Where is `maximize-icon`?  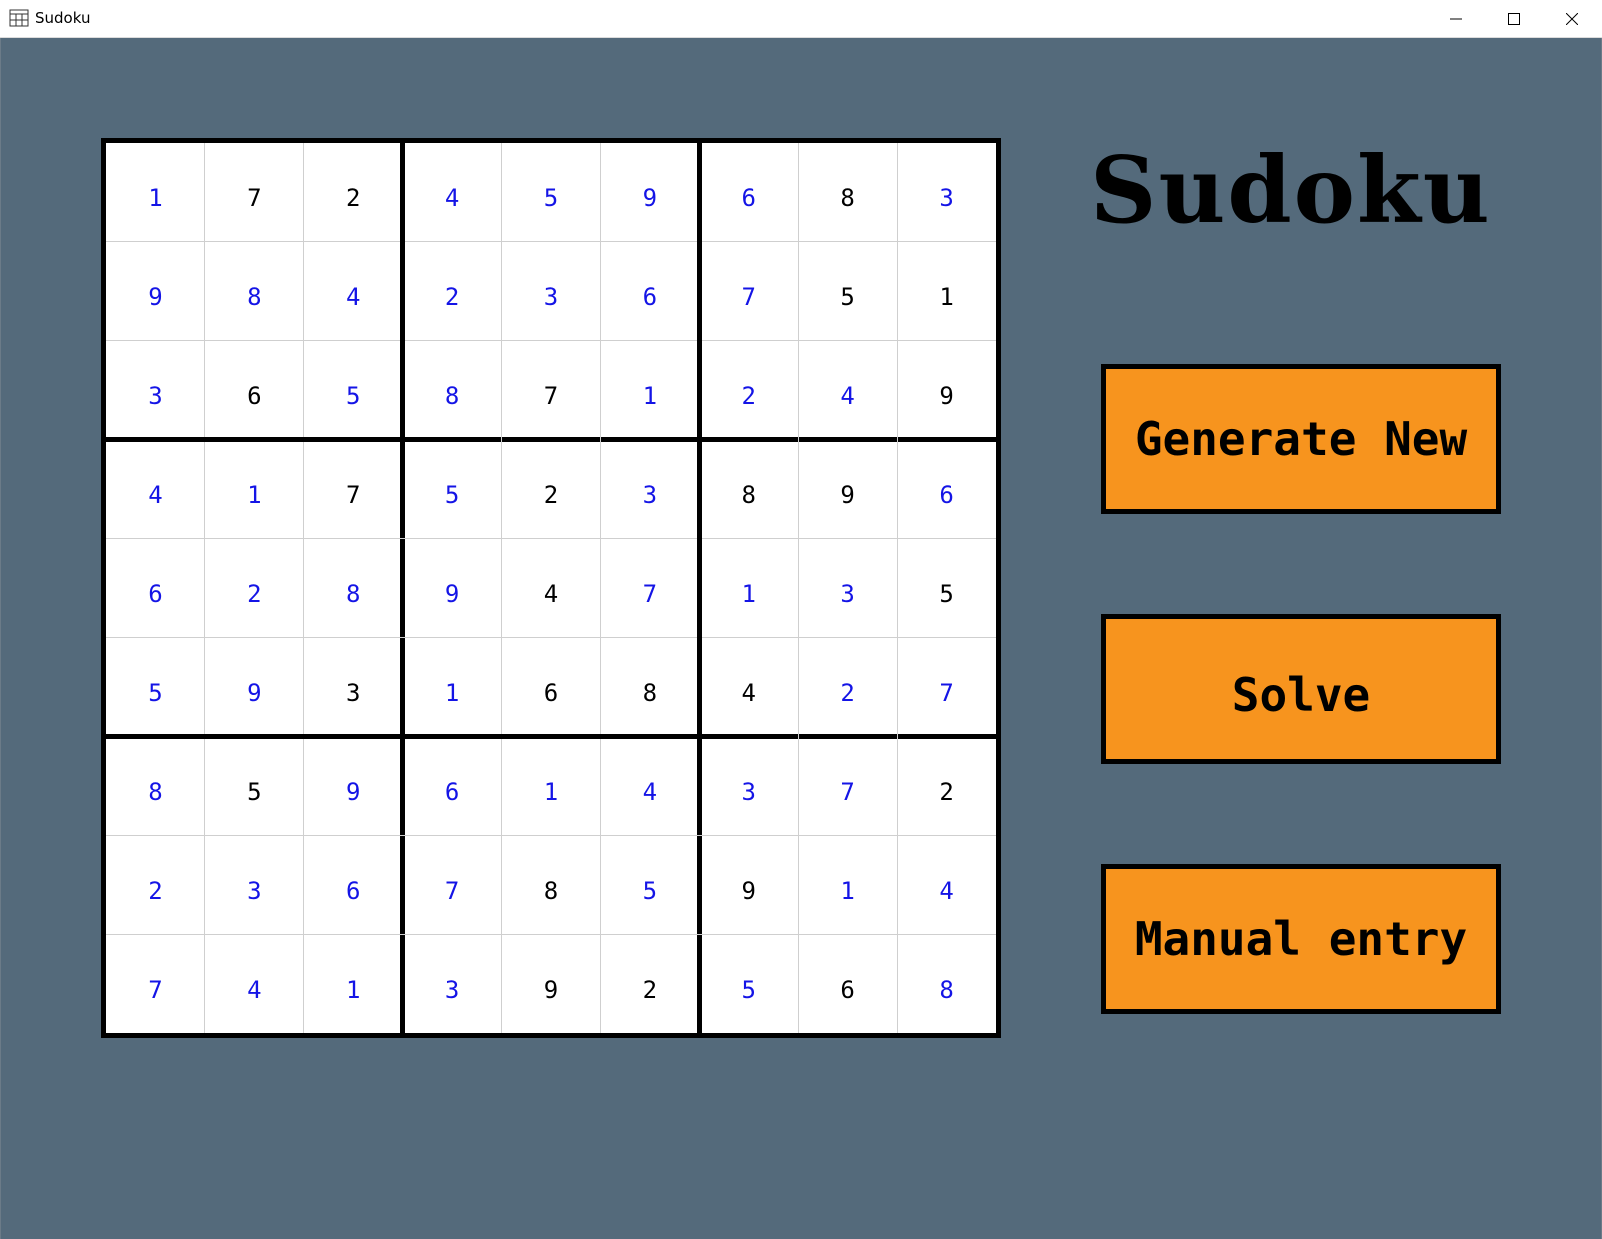
maximize-icon is located at coordinates (1514, 19).